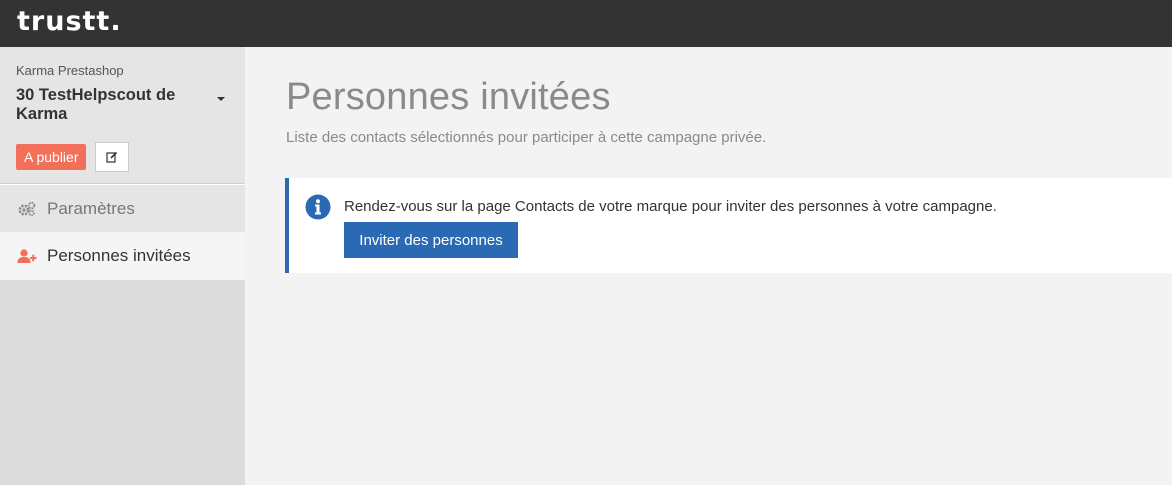  Describe the element at coordinates (586, 23) in the screenshot. I see `top-bar: trustt.` at that location.